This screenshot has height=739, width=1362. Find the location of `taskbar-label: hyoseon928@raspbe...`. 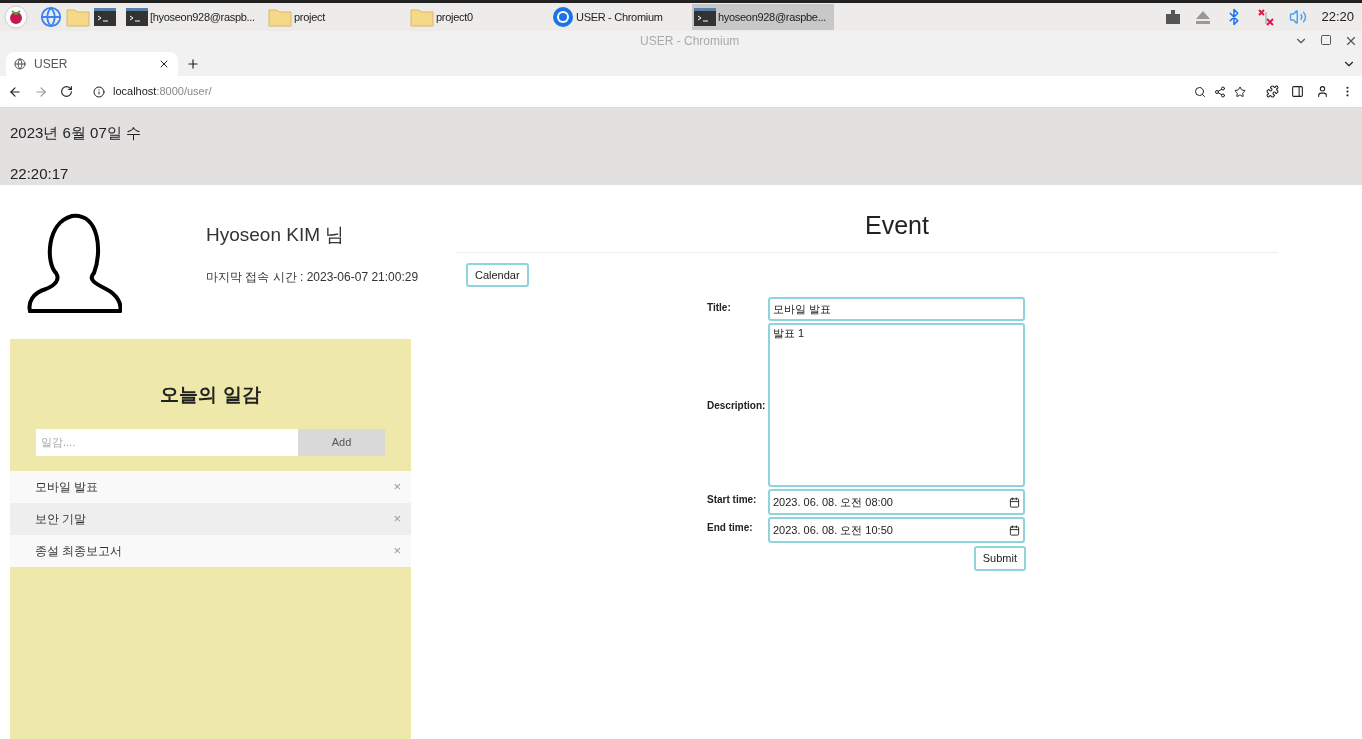

taskbar-label: hyoseon928@raspbe... is located at coordinates (772, 17).